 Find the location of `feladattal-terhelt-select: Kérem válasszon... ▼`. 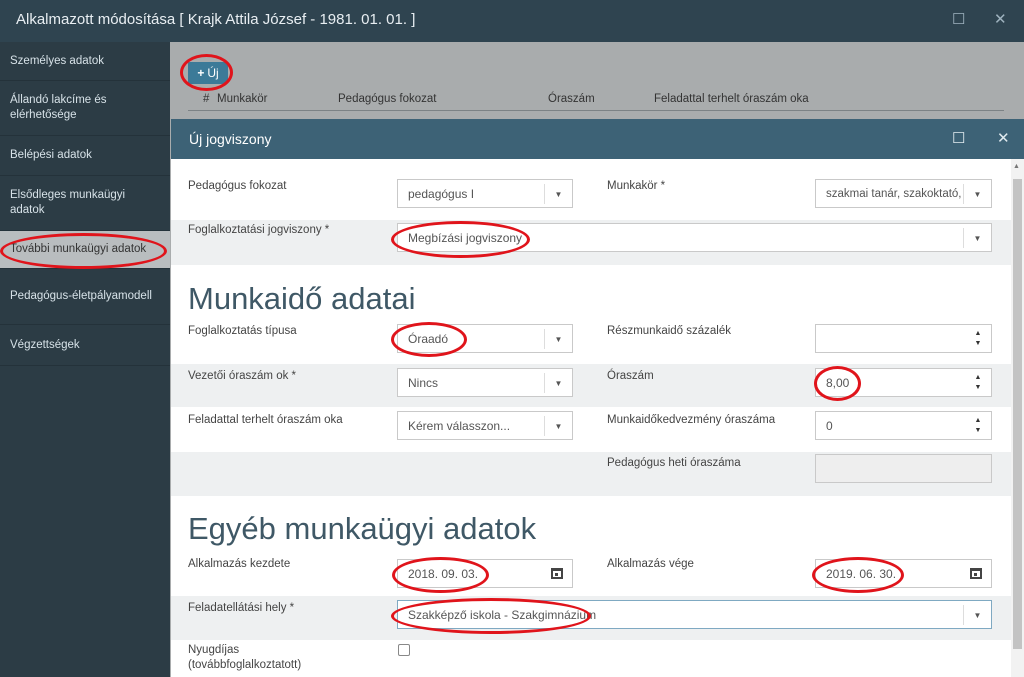

feladattal-terhelt-select: Kérem válasszon... ▼ is located at coordinates (485, 425).